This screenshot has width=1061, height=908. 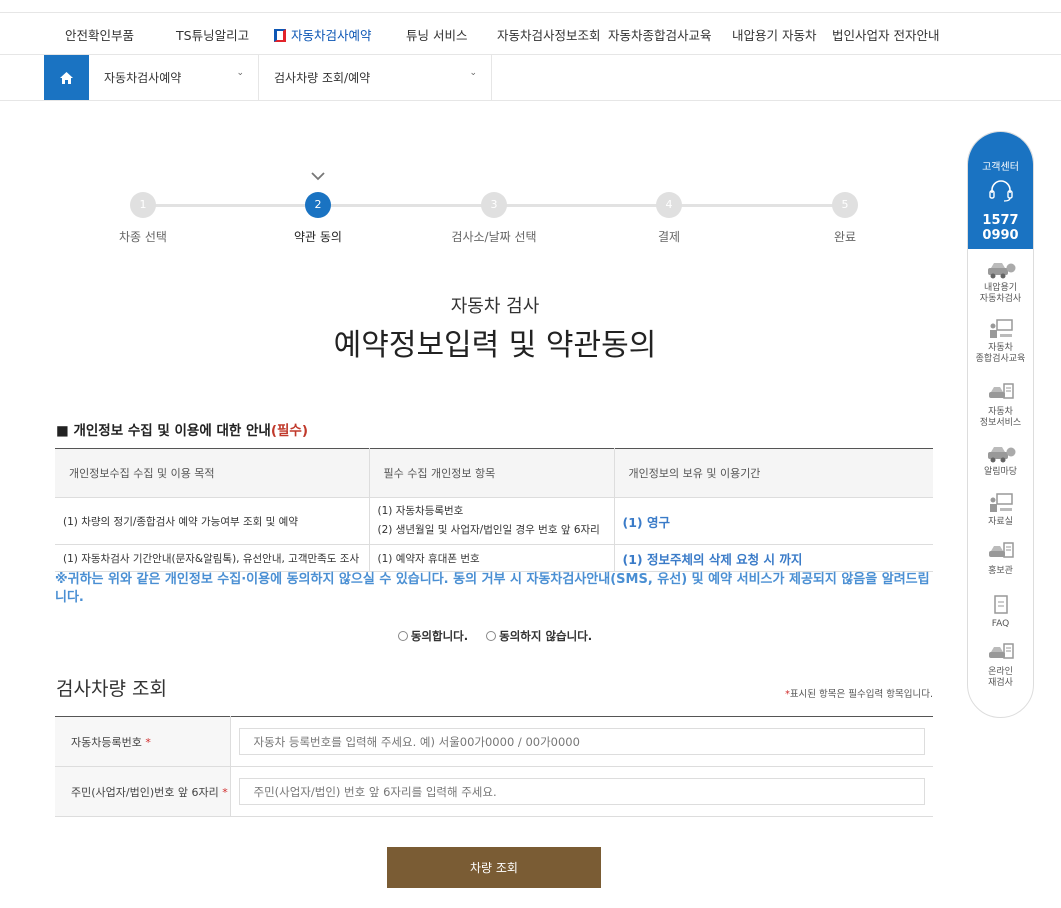 What do you see at coordinates (1000, 282) in the screenshot?
I see `quick-pressure-vessel: 내압용기 자동차검사` at bounding box center [1000, 282].